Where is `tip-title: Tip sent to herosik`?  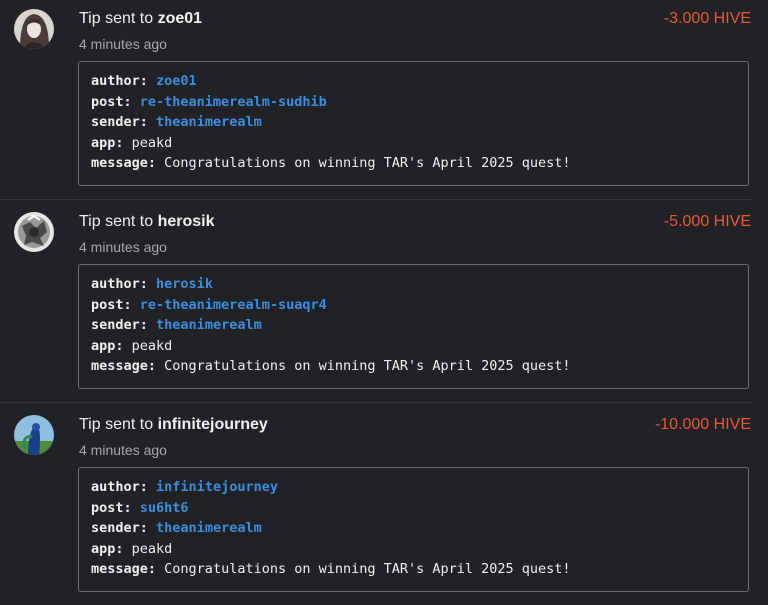
tip-title: Tip sent to herosik is located at coordinates (146, 222).